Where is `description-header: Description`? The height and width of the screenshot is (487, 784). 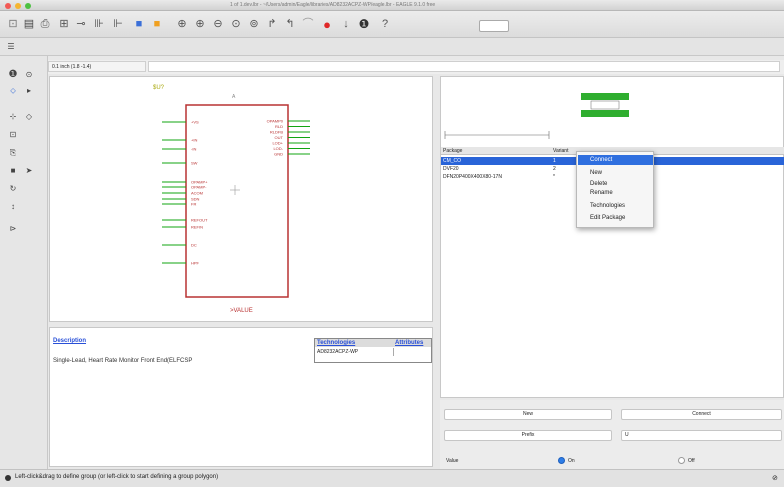
description-header: Description is located at coordinates (69, 341).